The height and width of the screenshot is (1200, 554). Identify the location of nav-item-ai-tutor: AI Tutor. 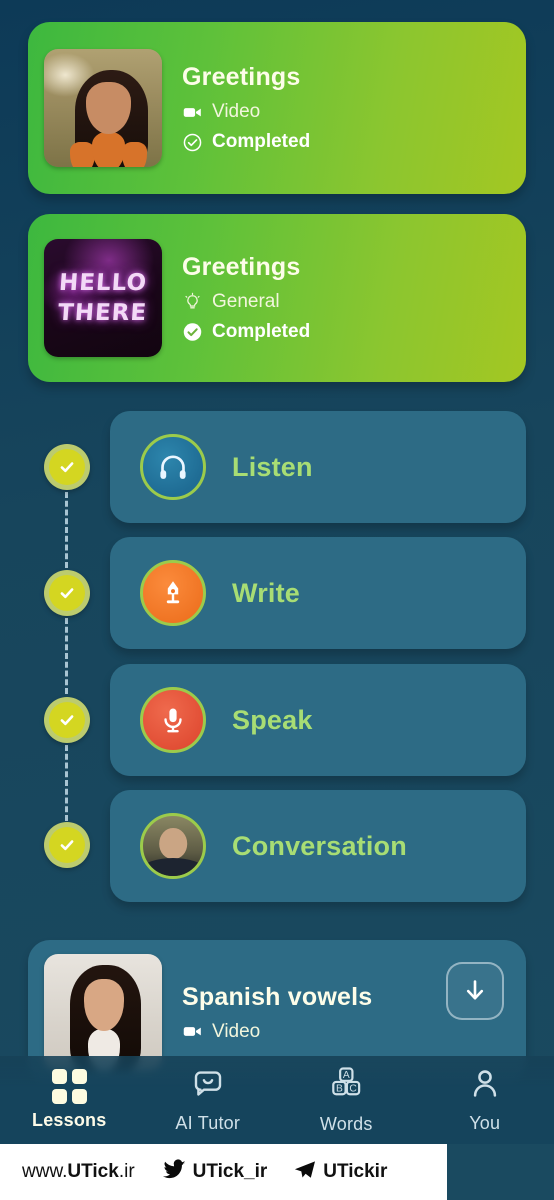
(208, 1100).